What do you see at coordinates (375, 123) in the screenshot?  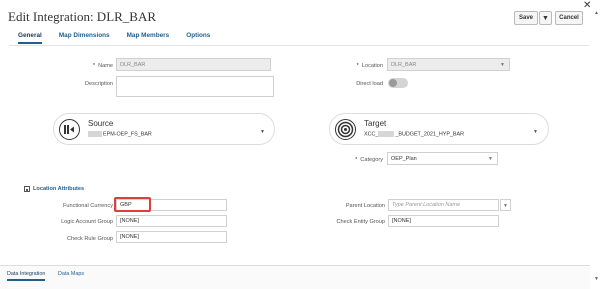 I see `target-title: Target` at bounding box center [375, 123].